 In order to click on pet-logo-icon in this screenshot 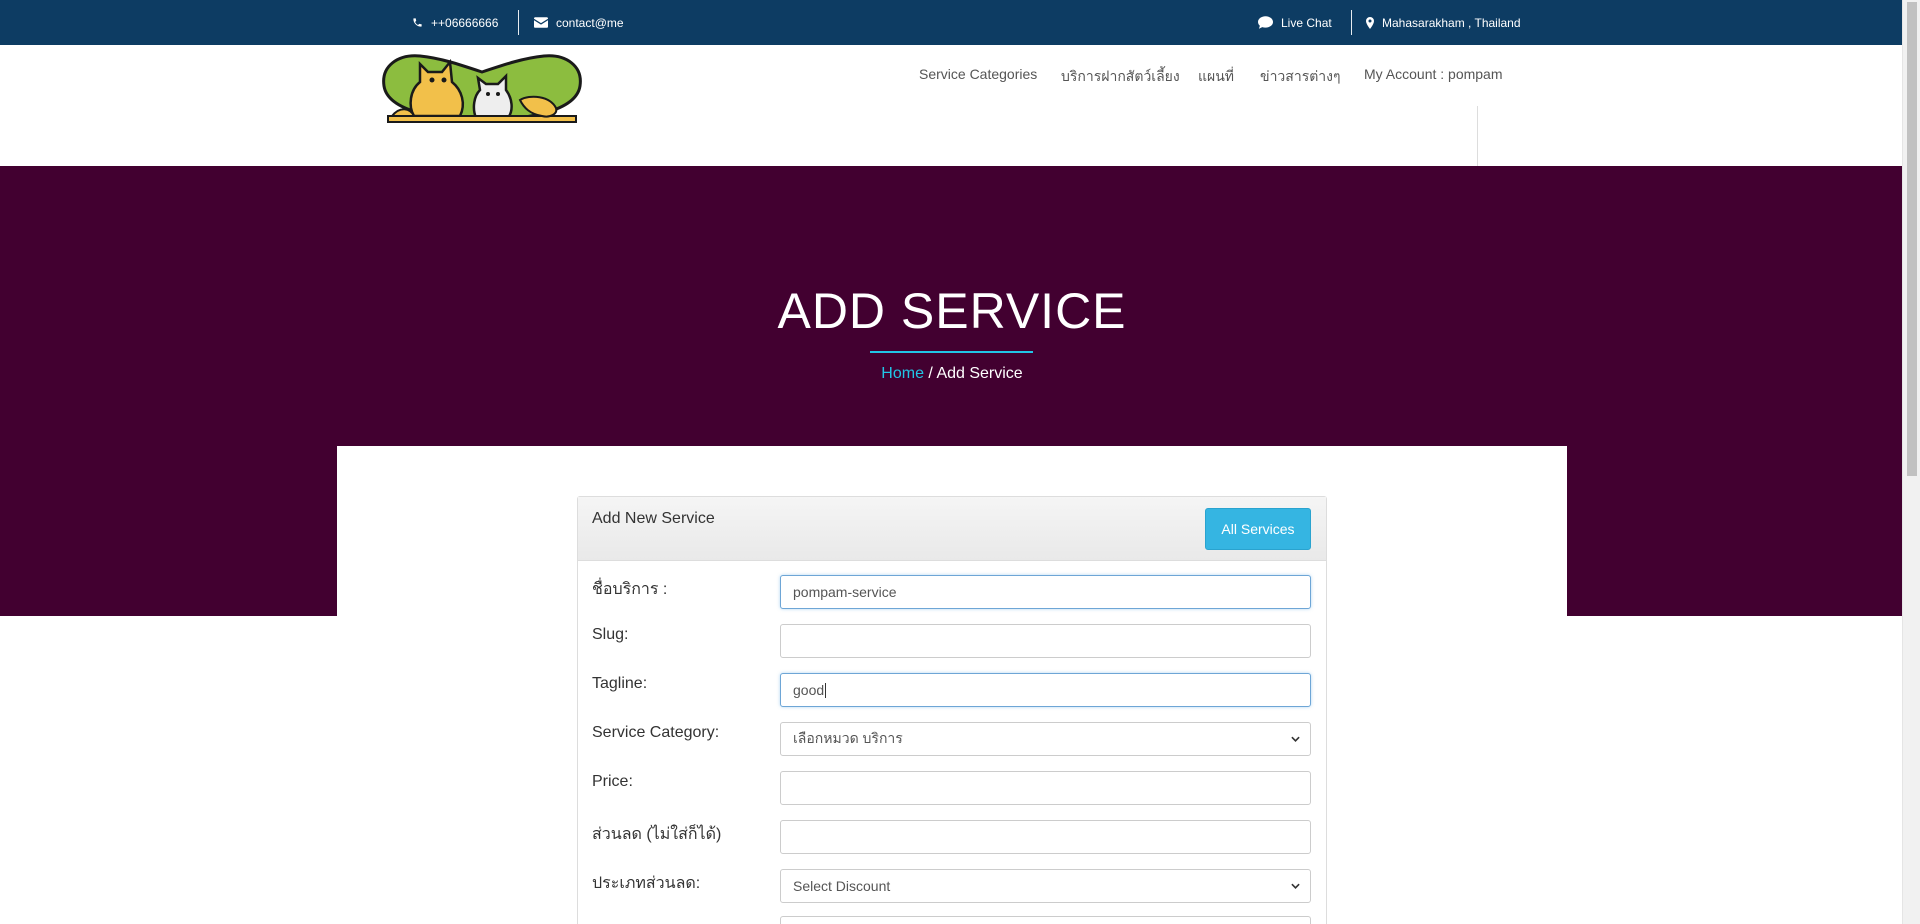, I will do `click(482, 88)`.